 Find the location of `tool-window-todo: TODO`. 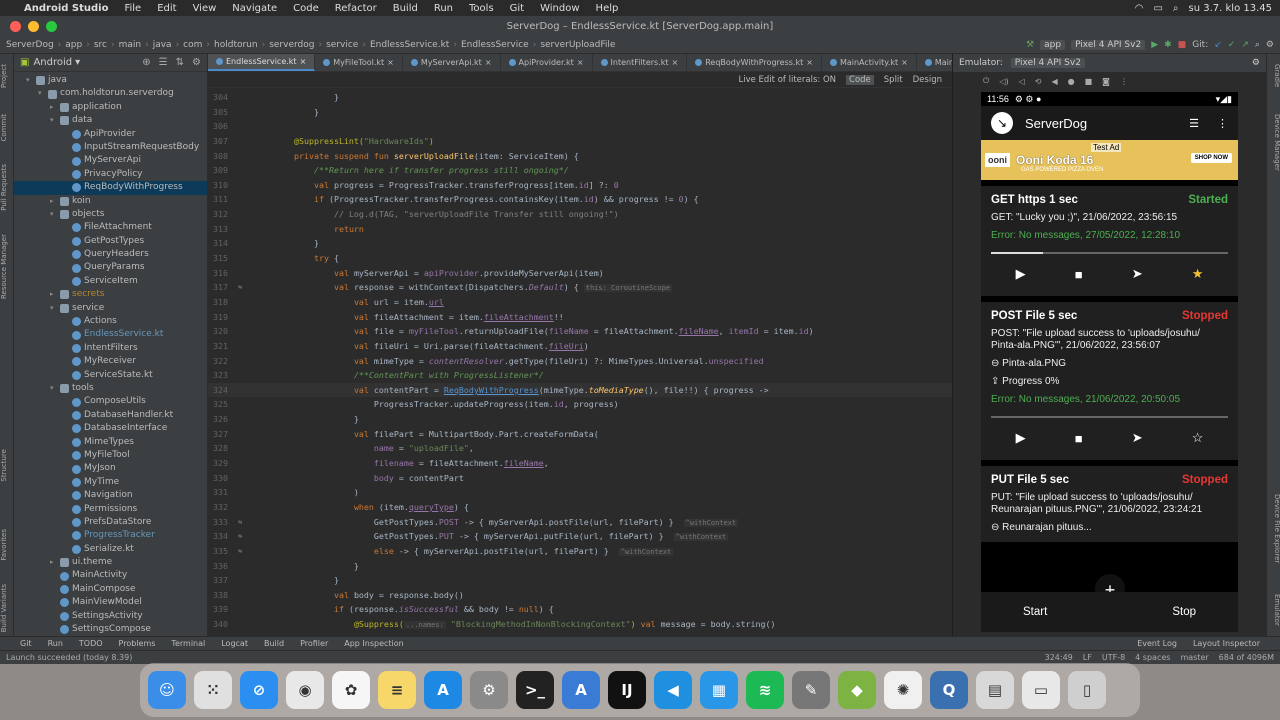

tool-window-todo: TODO is located at coordinates (91, 643).